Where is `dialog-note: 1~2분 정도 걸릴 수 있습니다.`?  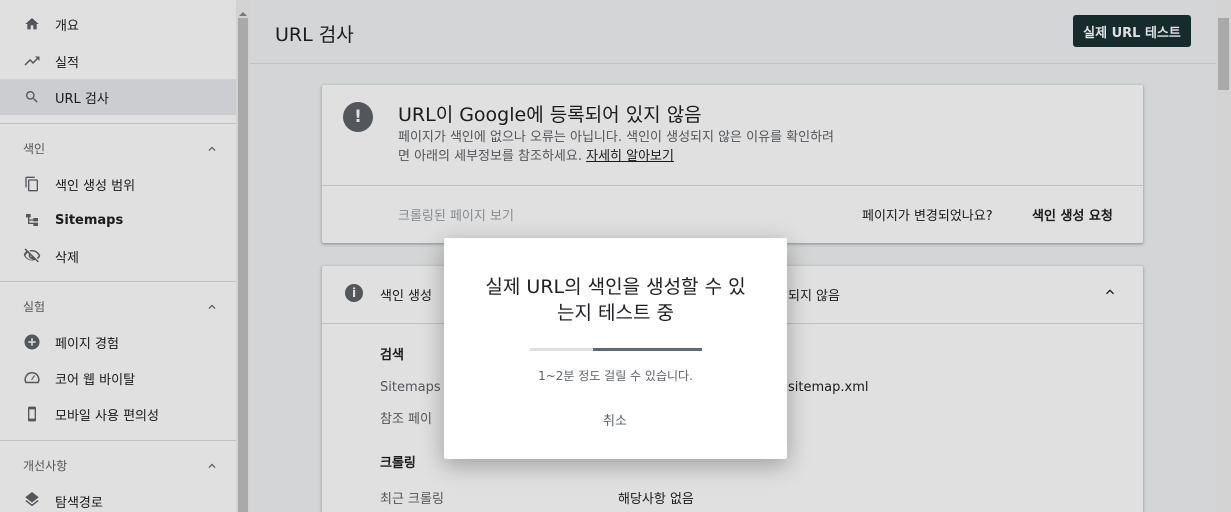
dialog-note: 1~2분 정도 걸릴 수 있습니다. is located at coordinates (615, 376).